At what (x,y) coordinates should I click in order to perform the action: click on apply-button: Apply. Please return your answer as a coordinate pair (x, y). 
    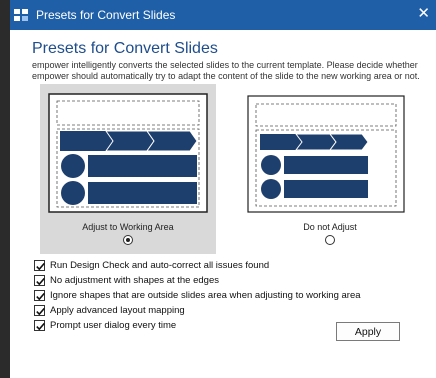
    Looking at the image, I should click on (368, 331).